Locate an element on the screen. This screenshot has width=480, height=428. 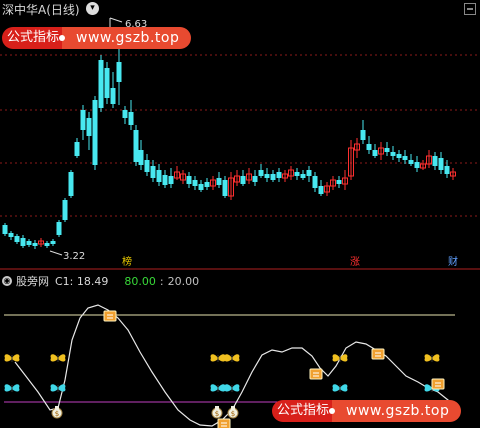
marker-cai: 财 is located at coordinates (453, 262).